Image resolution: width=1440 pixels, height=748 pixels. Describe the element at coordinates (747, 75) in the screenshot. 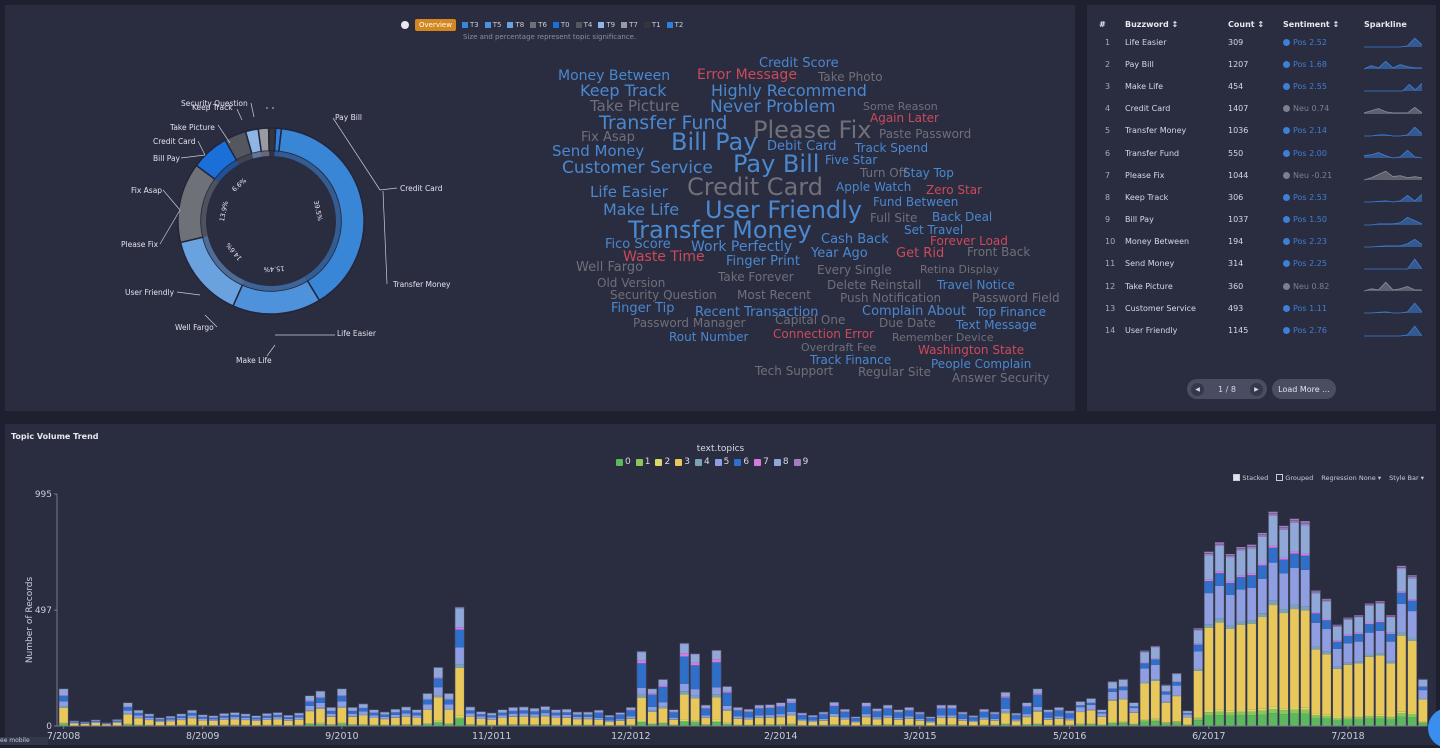

I see `word-cloud-term: Error Message` at that location.